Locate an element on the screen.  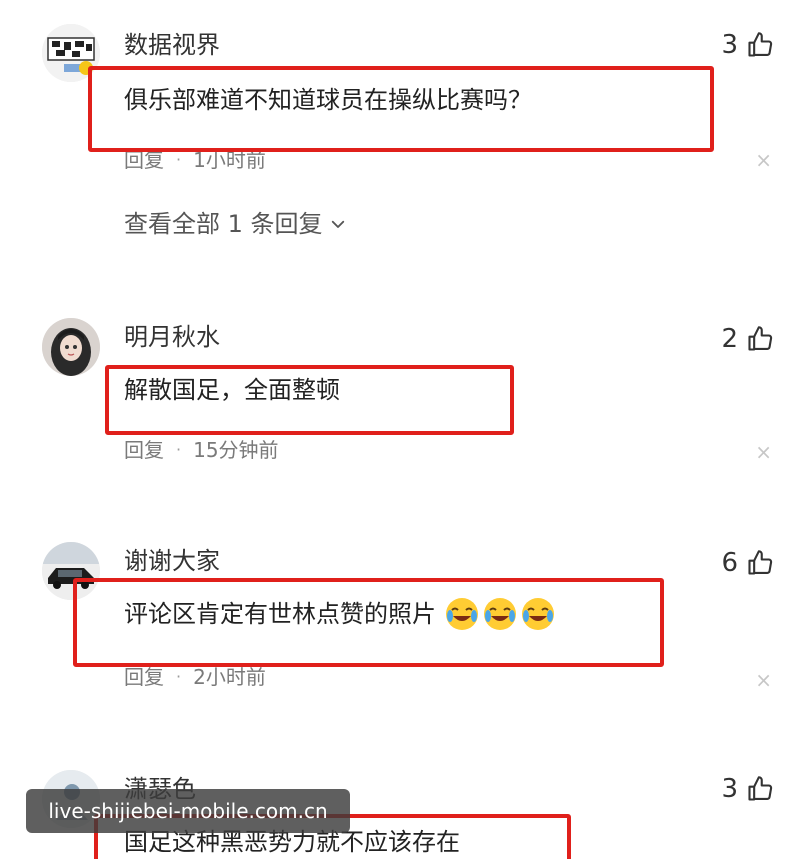
comment-text: 评论区肯定有世林点赞的照片 is located at coordinates (340, 614).